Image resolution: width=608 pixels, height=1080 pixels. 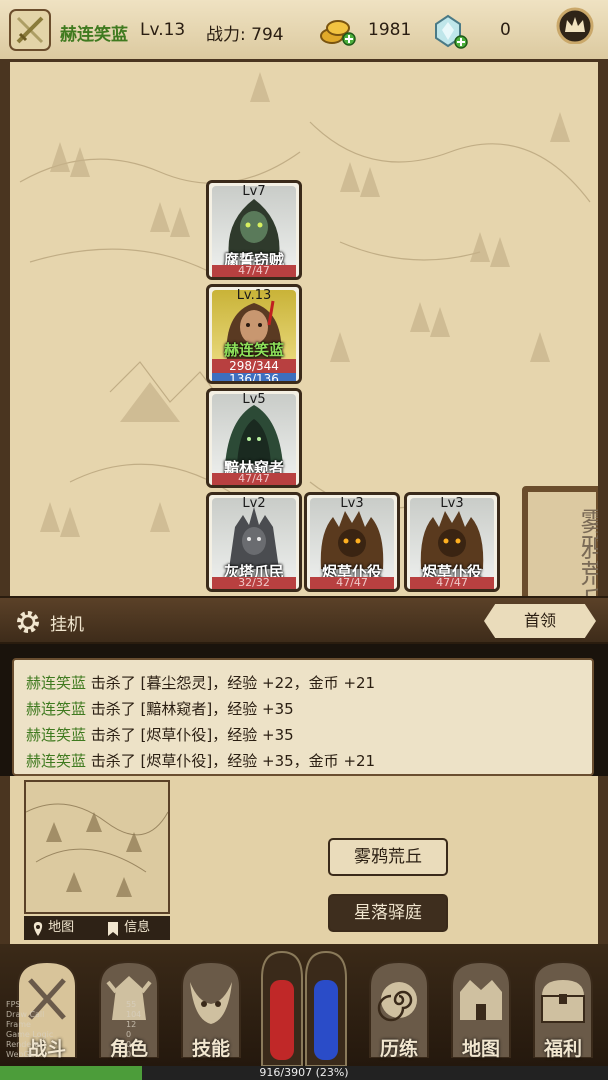 What do you see at coordinates (24, 1044) in the screenshot?
I see `debug-label: Renderer` at bounding box center [24, 1044].